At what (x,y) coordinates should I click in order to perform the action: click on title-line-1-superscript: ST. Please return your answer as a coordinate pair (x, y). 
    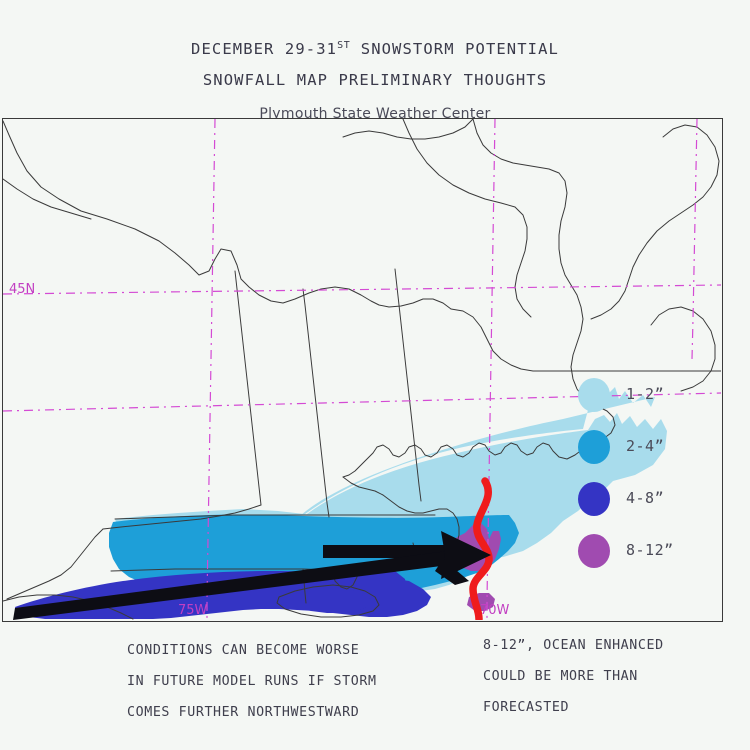
    Looking at the image, I should click on (344, 45).